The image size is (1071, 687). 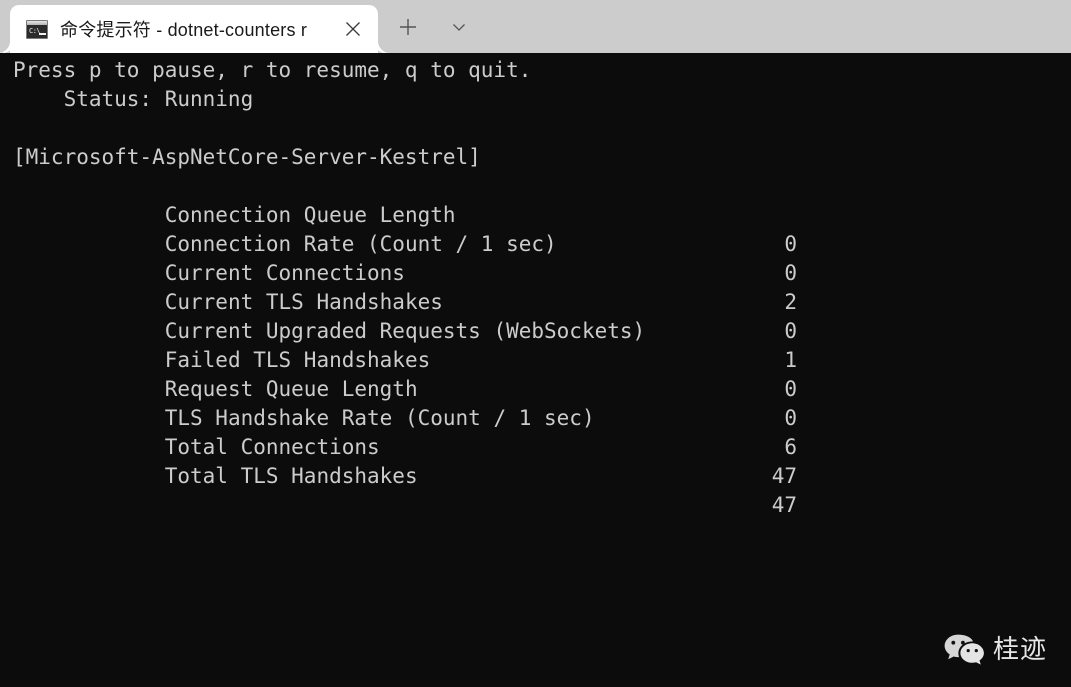 What do you see at coordinates (133, 99) in the screenshot?
I see `terminal-line-status: Status: Running` at bounding box center [133, 99].